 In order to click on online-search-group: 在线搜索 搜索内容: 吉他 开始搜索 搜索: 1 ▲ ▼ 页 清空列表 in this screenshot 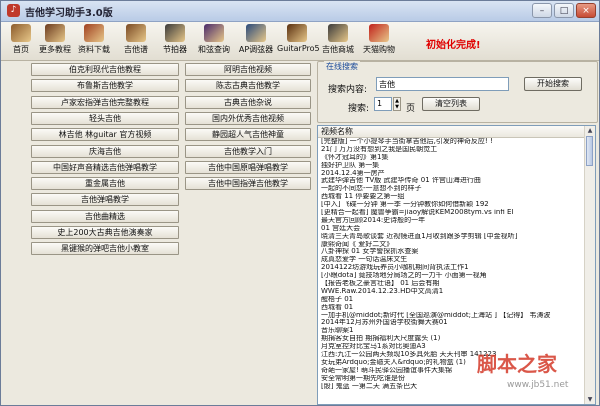, I will do `click(457, 92)`.